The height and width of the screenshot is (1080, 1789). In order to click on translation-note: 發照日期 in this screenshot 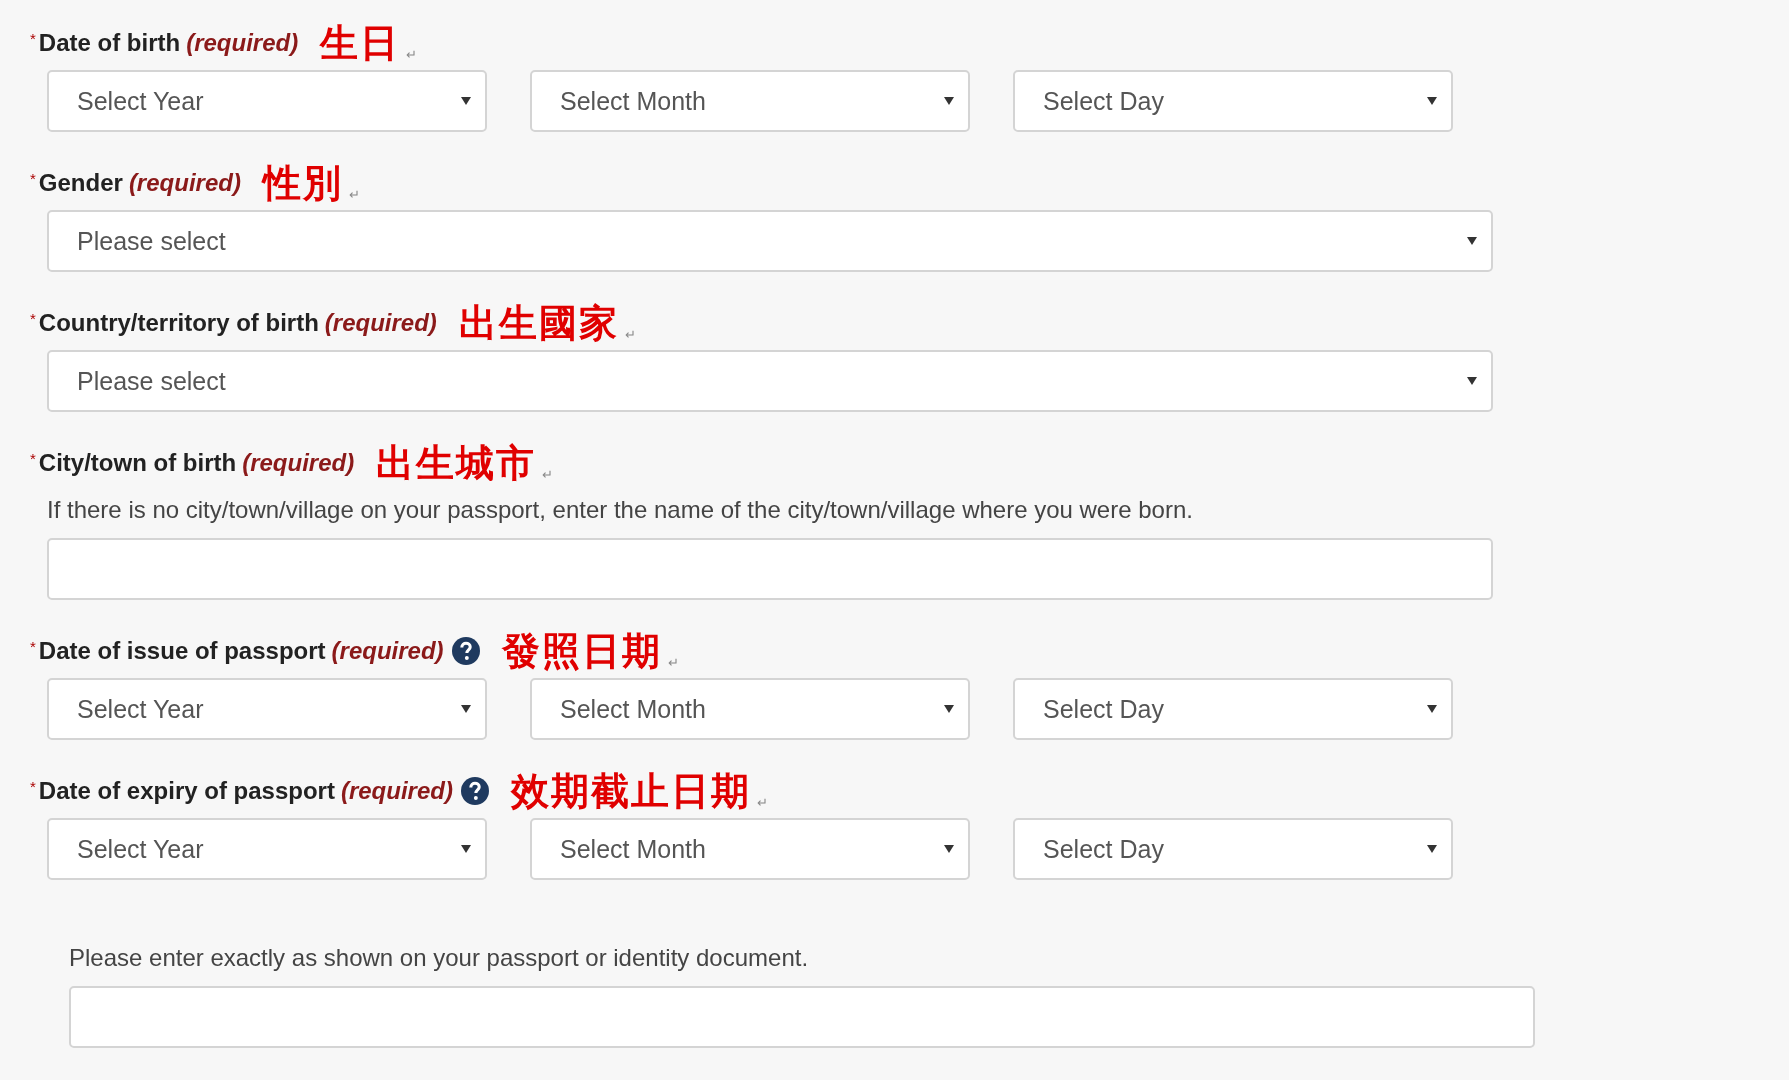, I will do `click(581, 651)`.